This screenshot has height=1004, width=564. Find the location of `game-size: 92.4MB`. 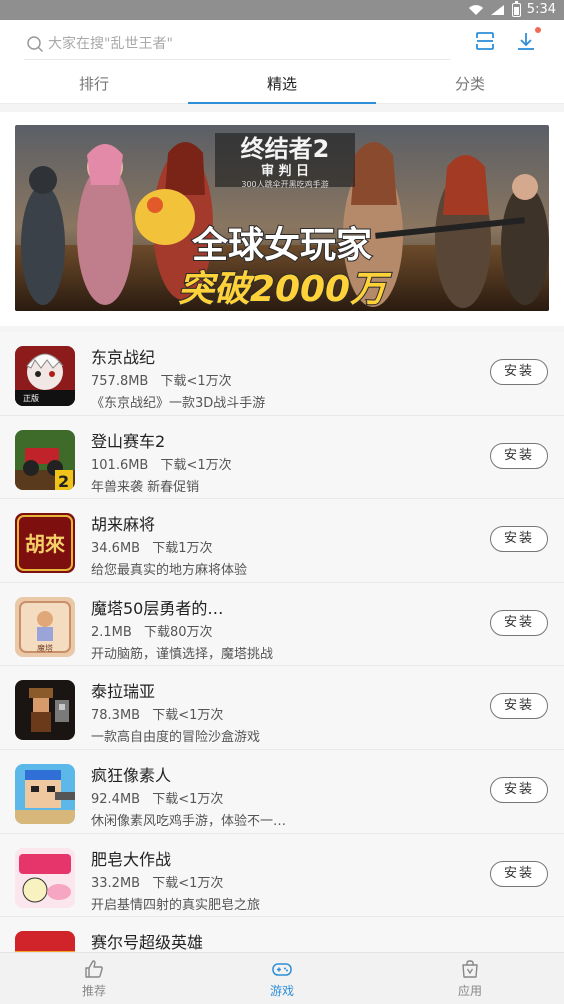

game-size: 92.4MB is located at coordinates (116, 799).